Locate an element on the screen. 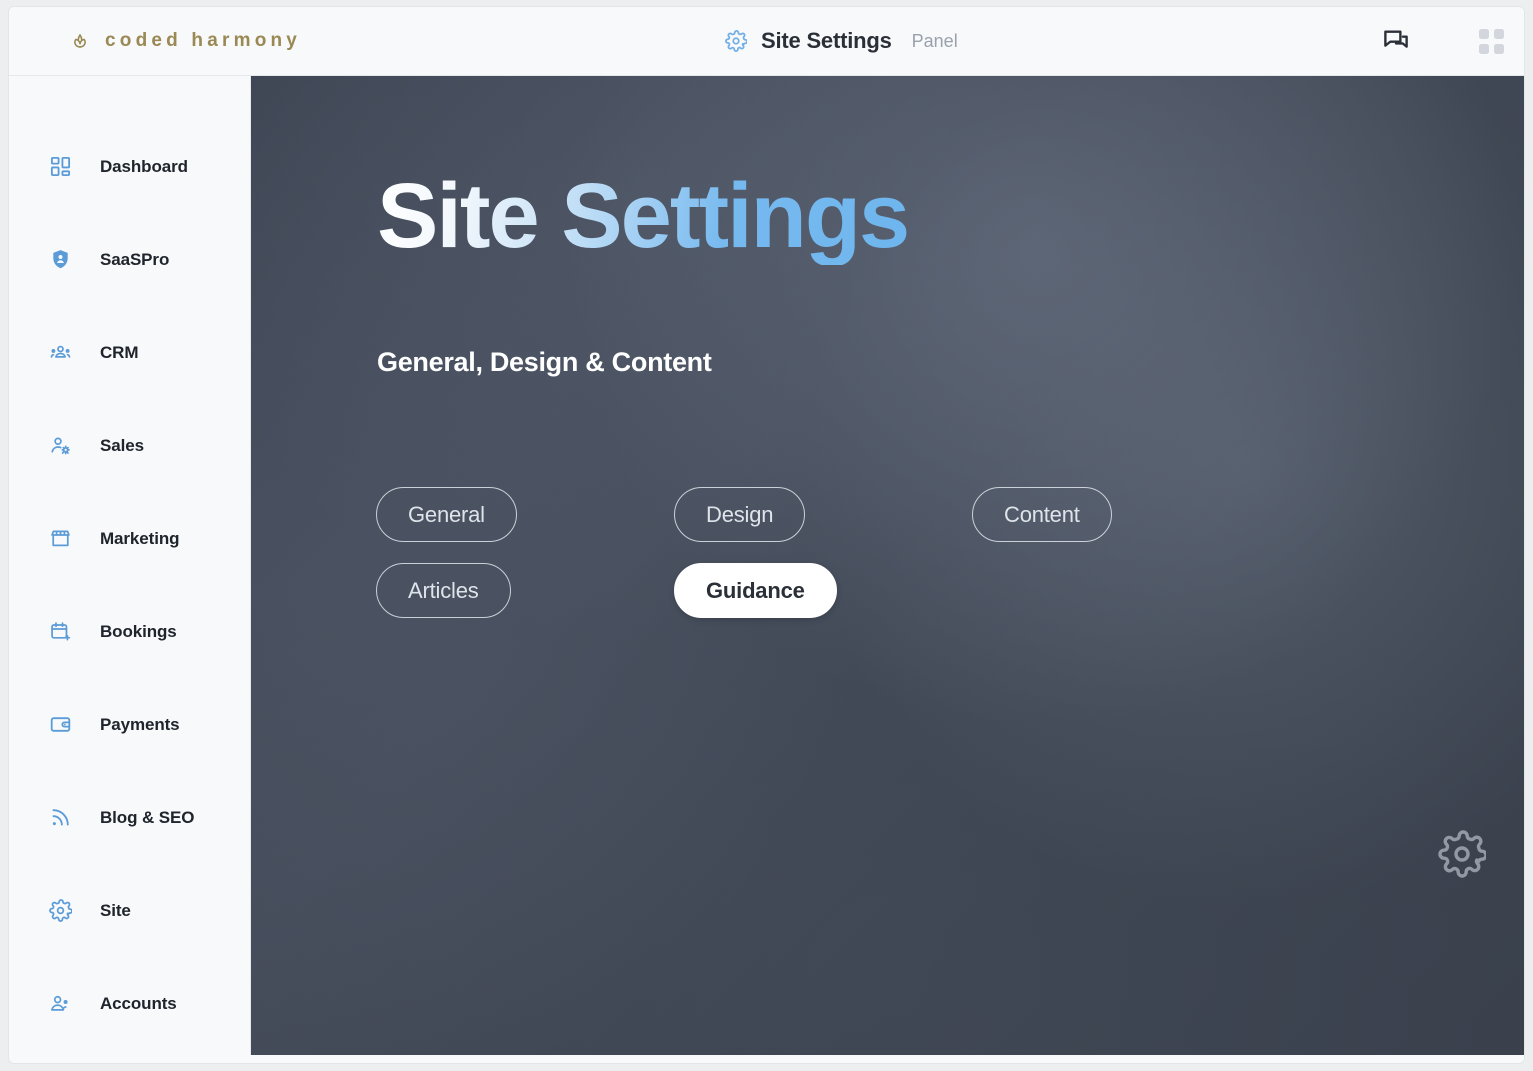 Image resolution: width=1533 pixels, height=1071 pixels. brand-name: coded harmony is located at coordinates (203, 40).